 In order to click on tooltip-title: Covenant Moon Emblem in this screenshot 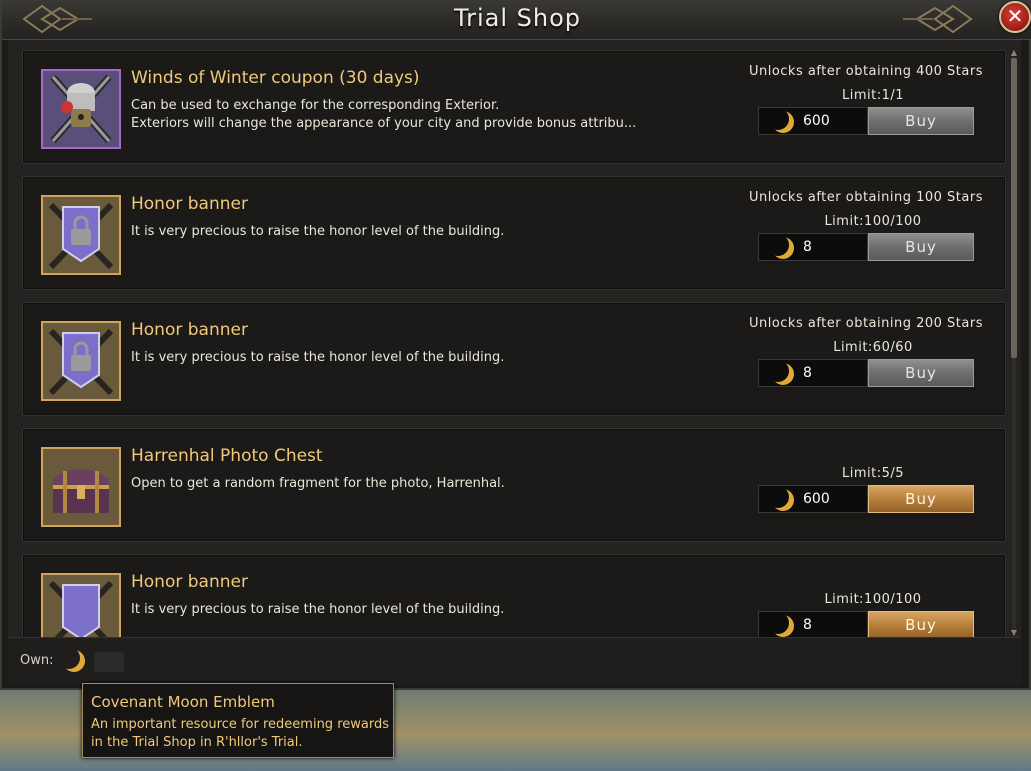, I will do `click(183, 702)`.